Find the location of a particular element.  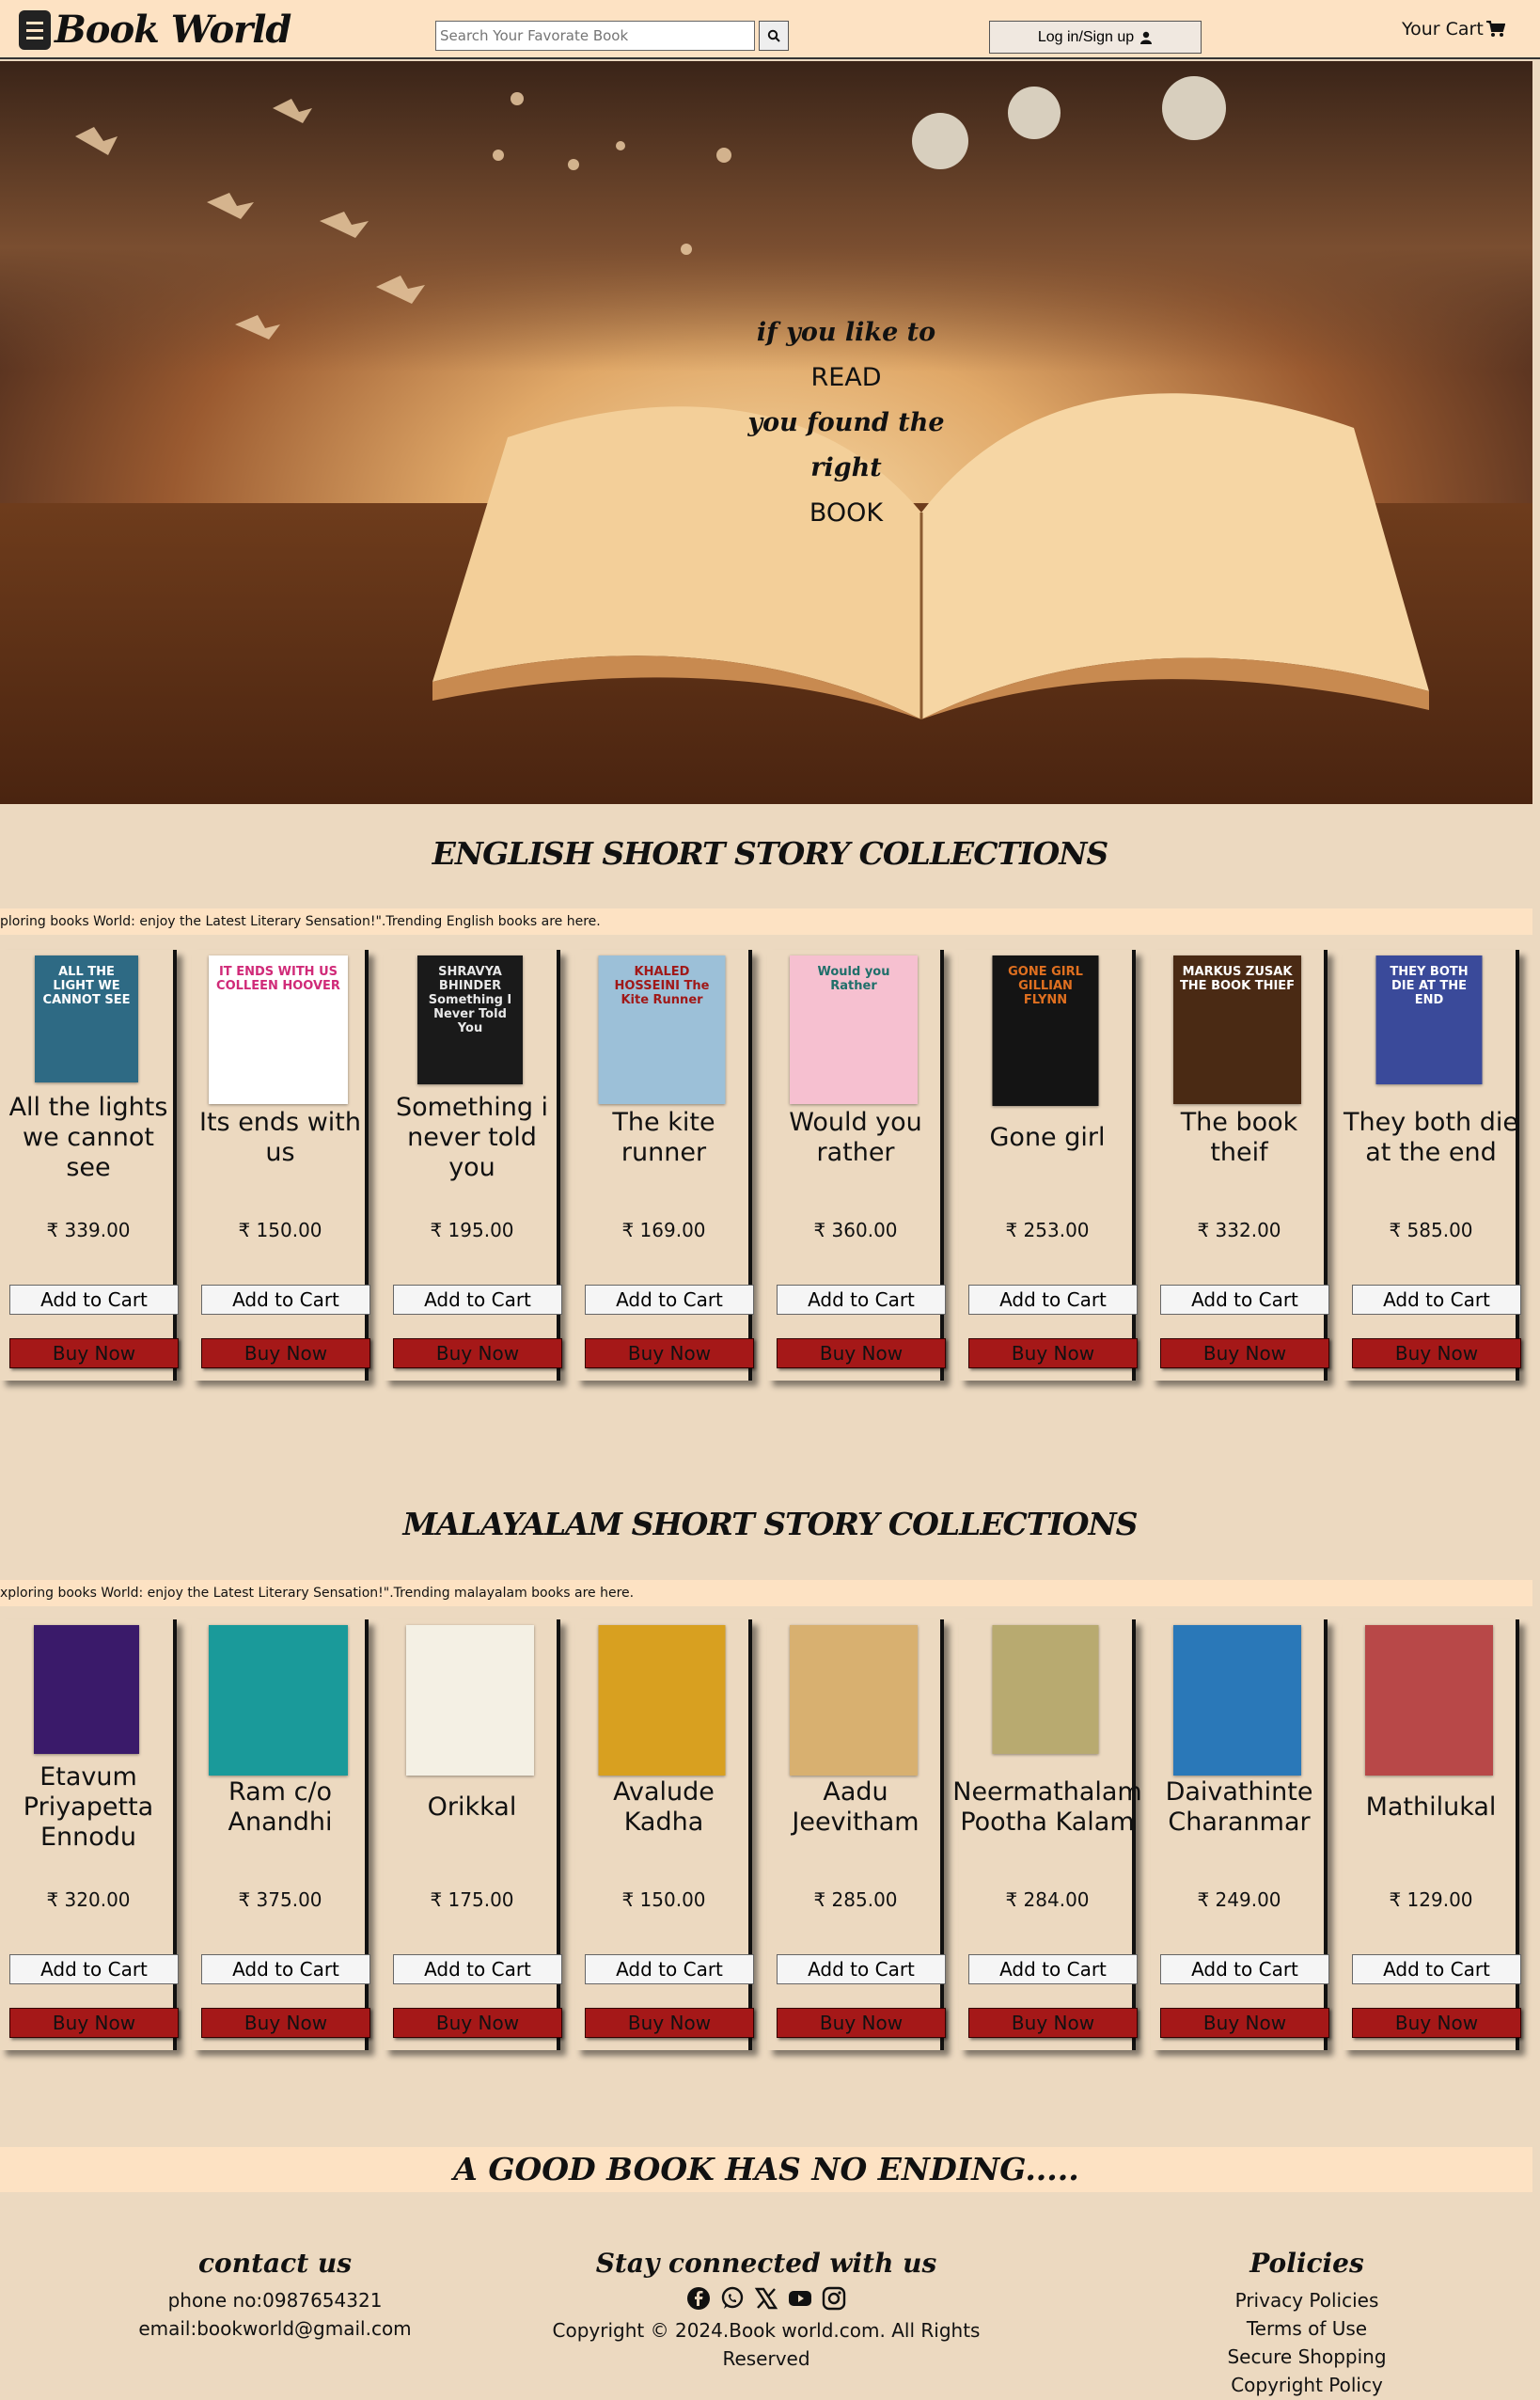

instagram-icon is located at coordinates (834, 2298).